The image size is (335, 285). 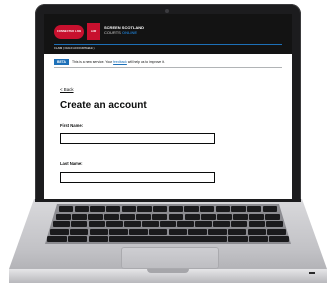 I want to click on last-name-input, so click(x=137, y=177).